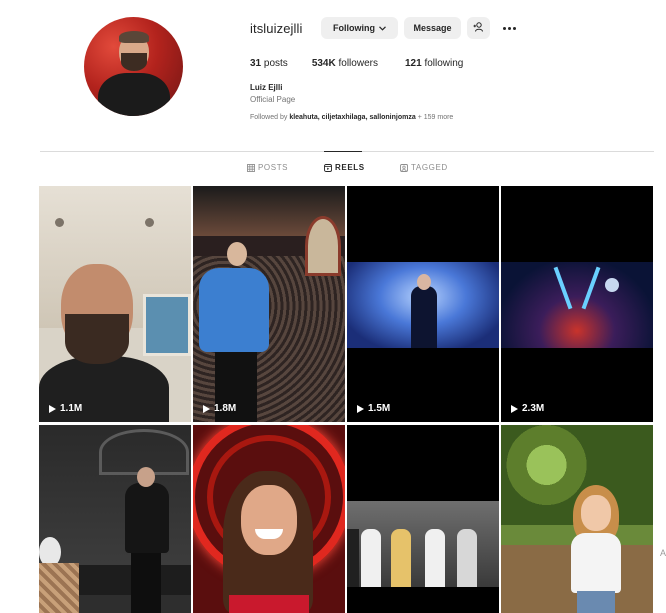 This screenshot has width=666, height=613. I want to click on active-tab-indicator, so click(343, 151).